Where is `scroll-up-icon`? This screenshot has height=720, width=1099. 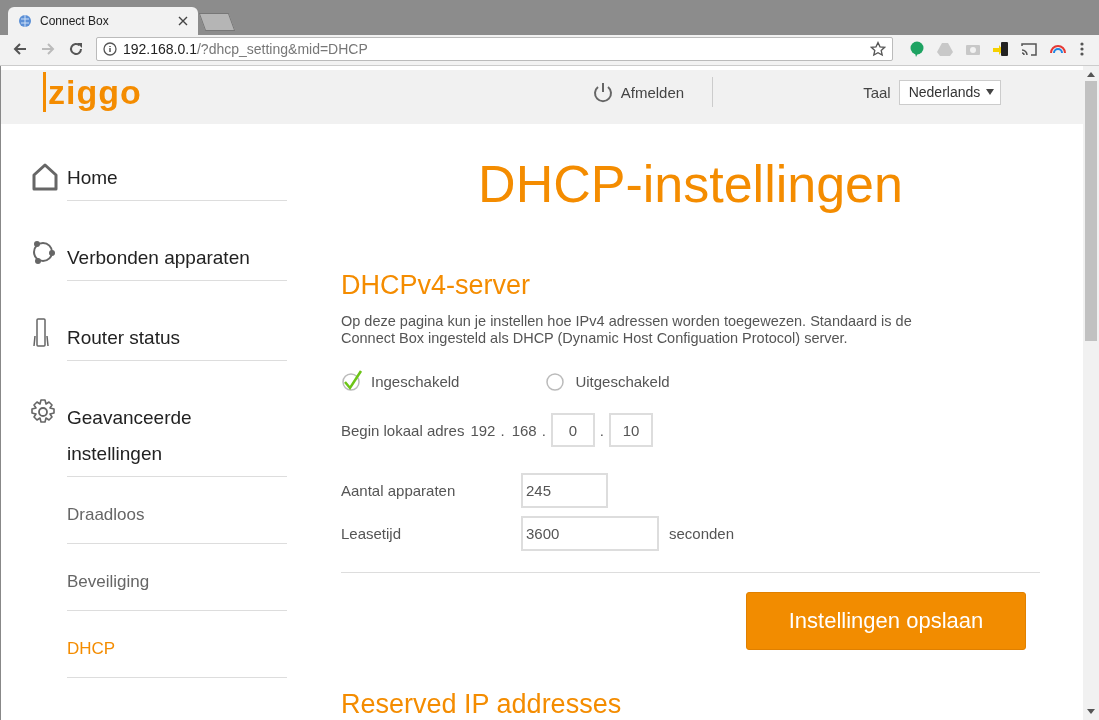 scroll-up-icon is located at coordinates (1091, 74).